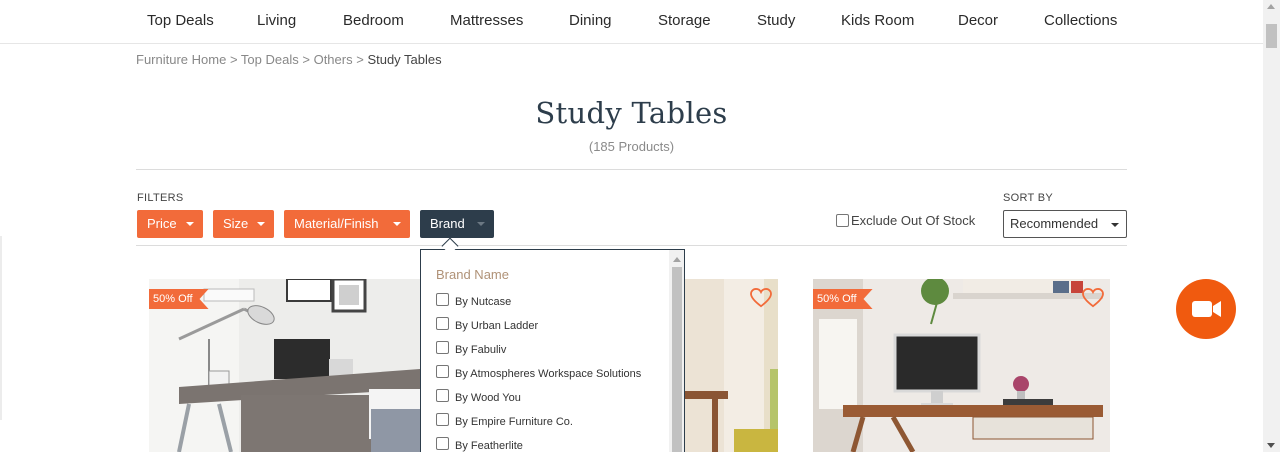 This screenshot has height=452, width=1280. What do you see at coordinates (1028, 198) in the screenshot?
I see `sort-by-label: SORT BY` at bounding box center [1028, 198].